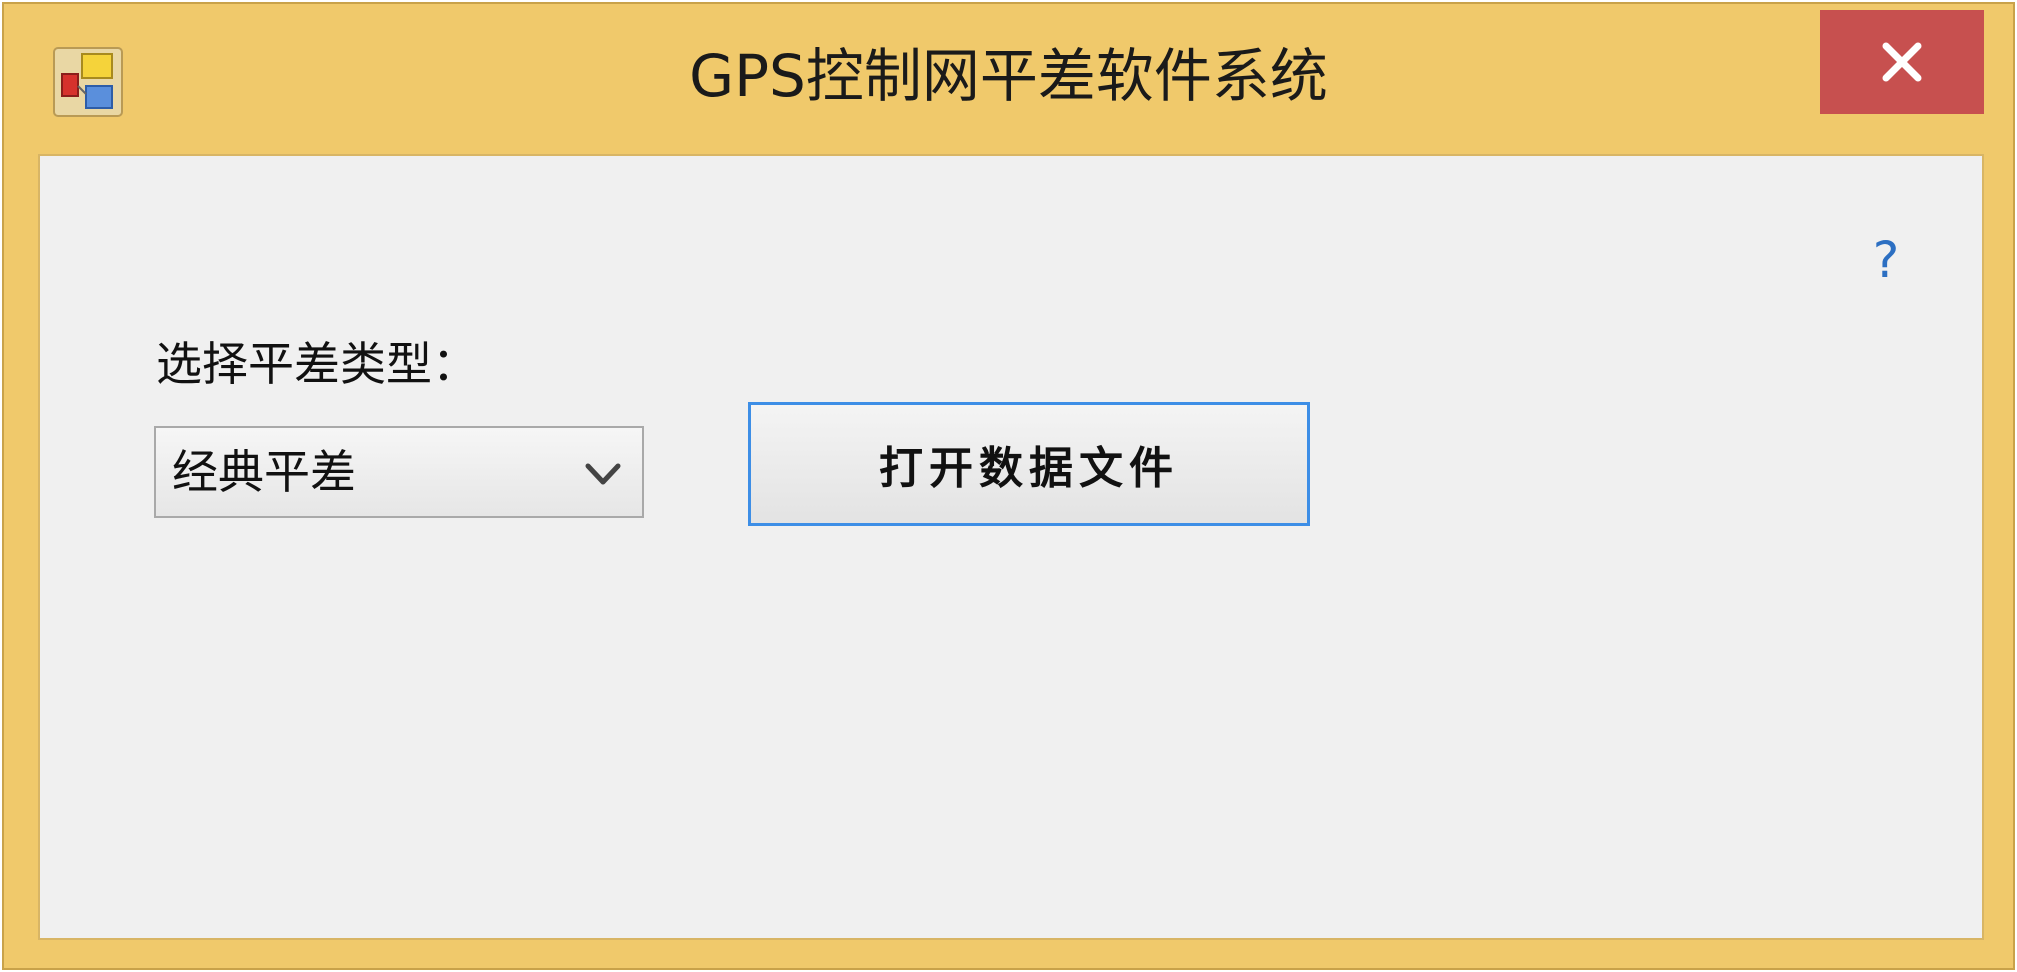 This screenshot has height=972, width=2017. I want to click on chevron-down-icon, so click(603, 474).